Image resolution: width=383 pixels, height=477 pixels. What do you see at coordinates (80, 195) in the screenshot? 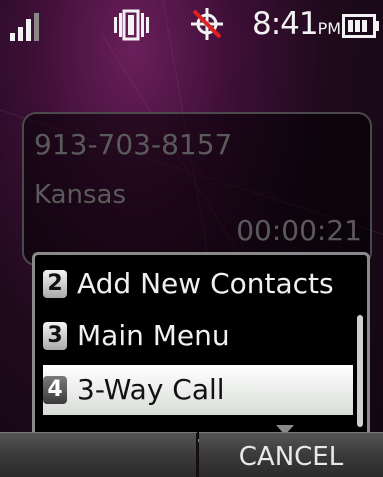
I see `caller-location: Kansas` at bounding box center [80, 195].